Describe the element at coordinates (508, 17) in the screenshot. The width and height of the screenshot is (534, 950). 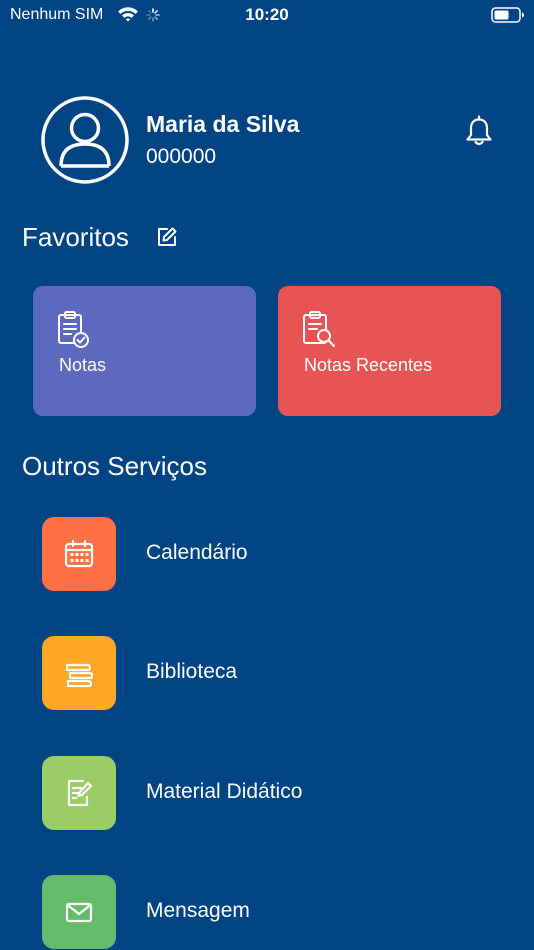
I see `battery-icon` at that location.